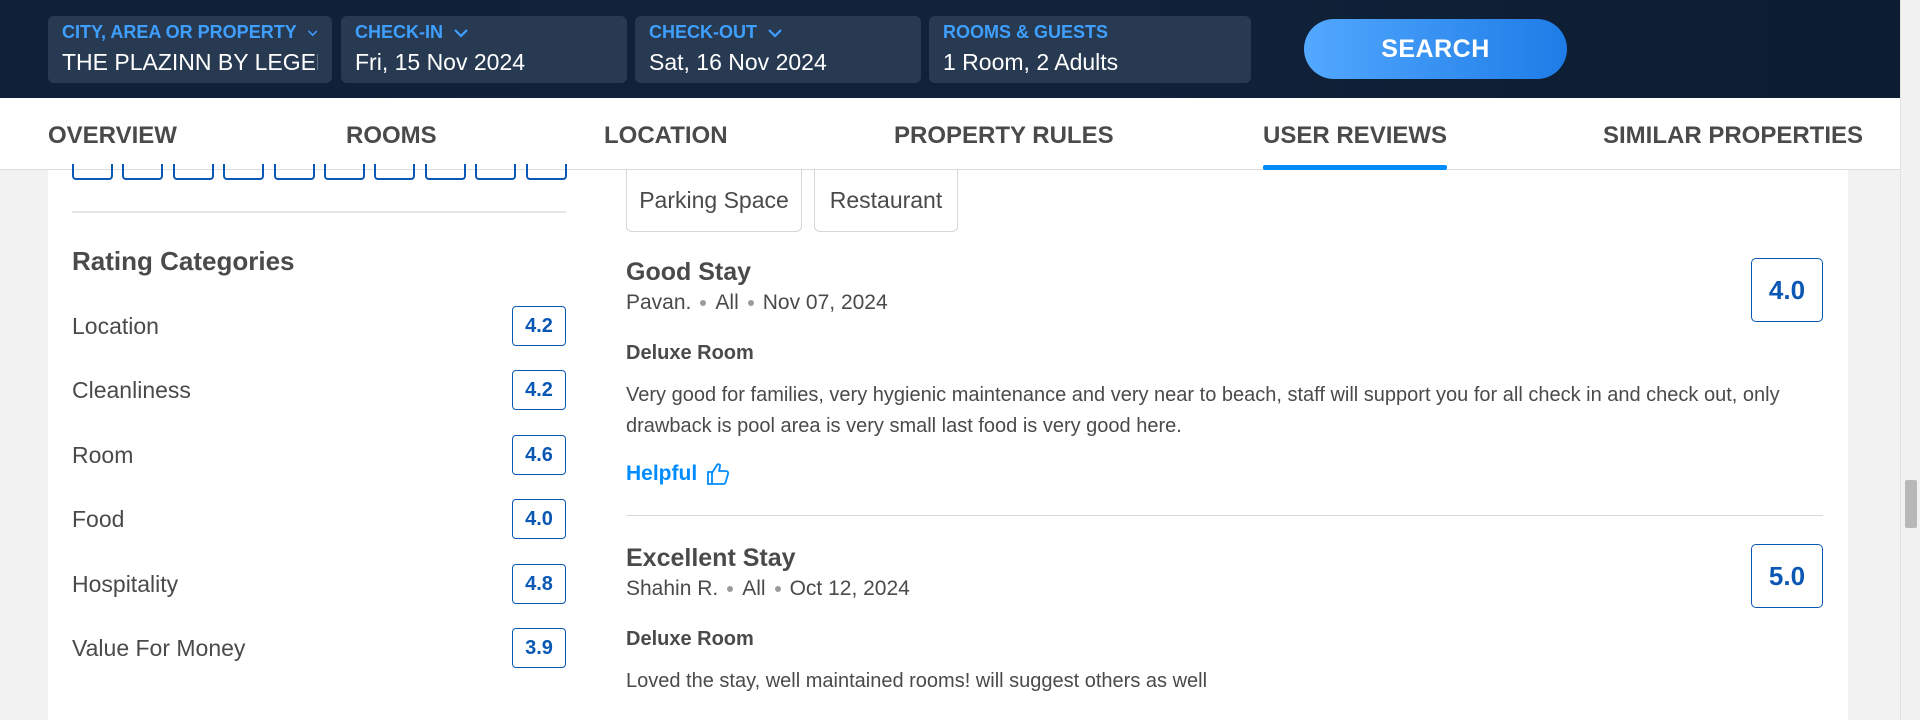  I want to click on rating-category-label: Cleanliness, so click(131, 389).